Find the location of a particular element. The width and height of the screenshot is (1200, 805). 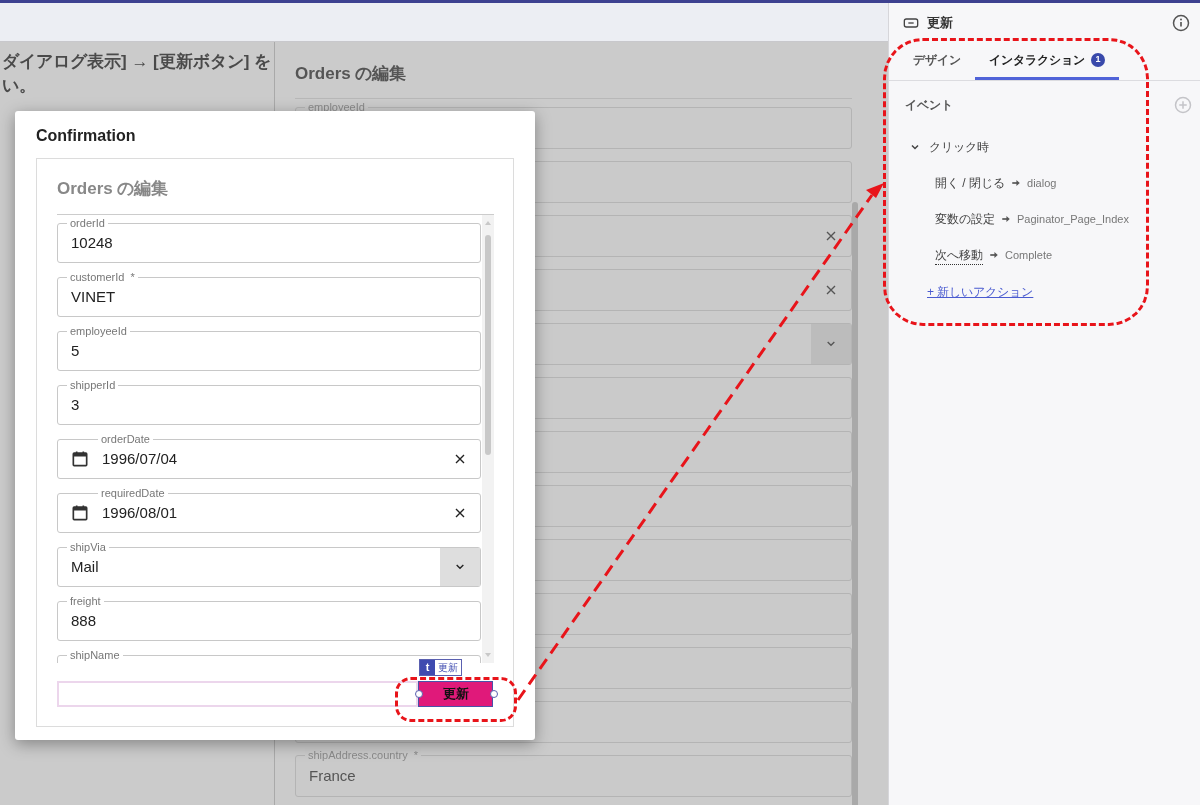

field-value: 888 is located at coordinates (84, 620).